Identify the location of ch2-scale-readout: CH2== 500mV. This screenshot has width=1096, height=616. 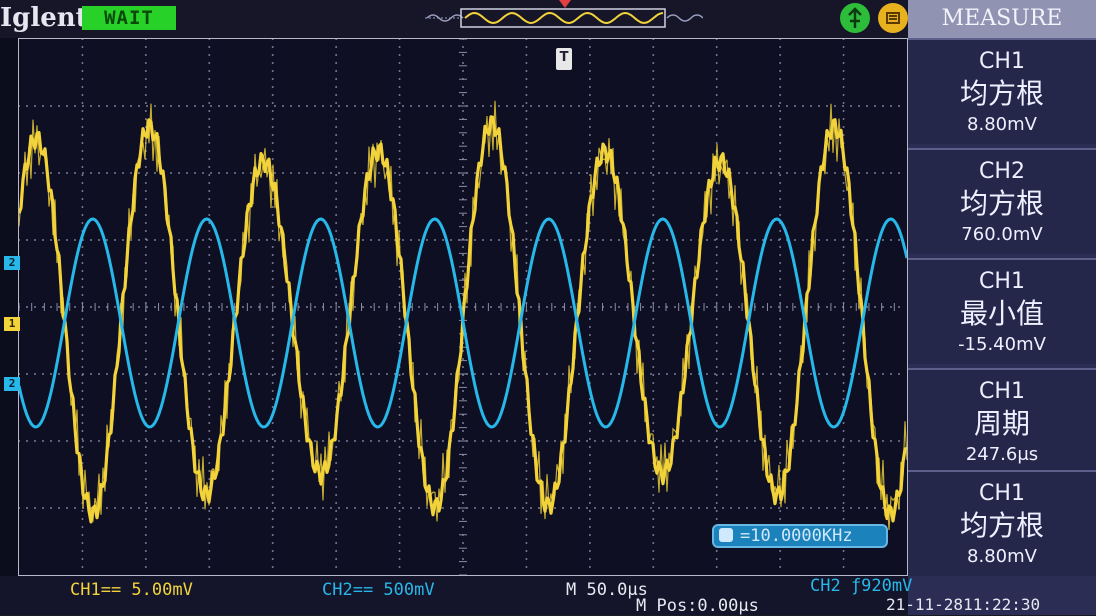
(378, 590).